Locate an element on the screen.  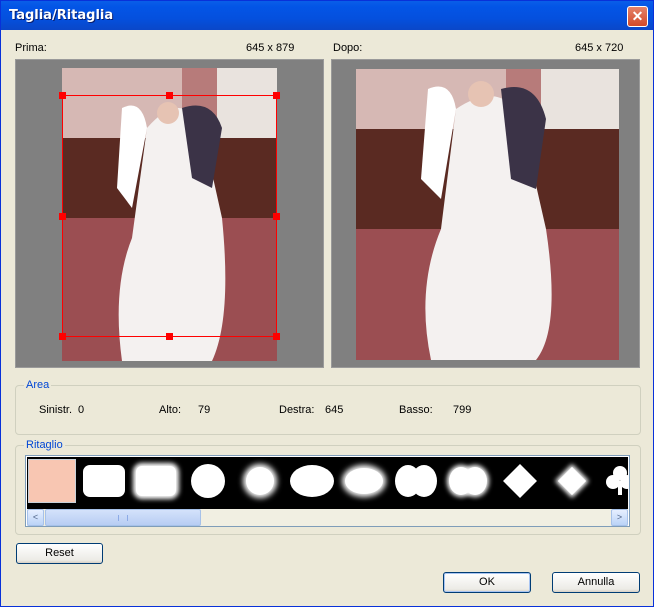
crop-shape-thumbnails is located at coordinates (327, 483).